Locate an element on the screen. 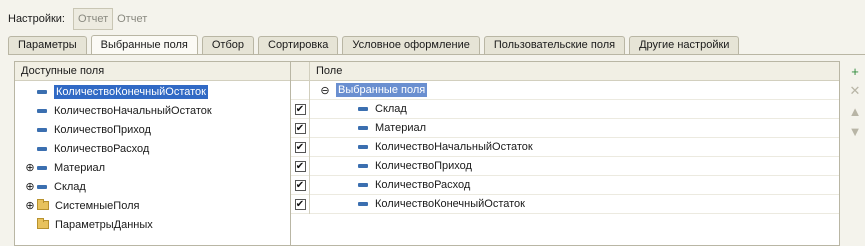 This screenshot has width=865, height=246. move-up-icon: ▲ is located at coordinates (855, 111).